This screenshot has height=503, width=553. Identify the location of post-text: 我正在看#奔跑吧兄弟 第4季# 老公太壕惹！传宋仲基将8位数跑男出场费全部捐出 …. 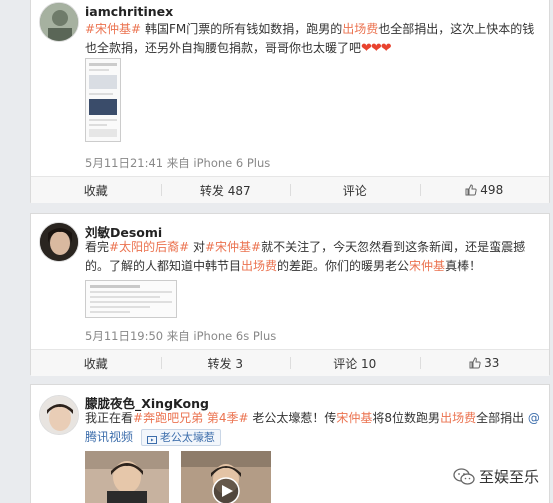
(312, 428).